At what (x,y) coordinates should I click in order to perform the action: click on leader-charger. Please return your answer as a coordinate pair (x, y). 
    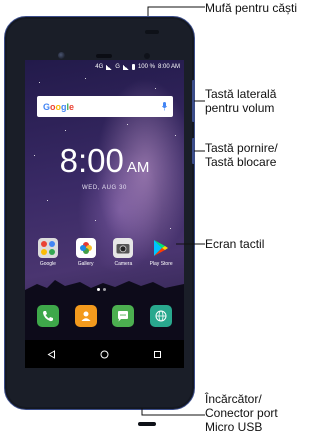
    Looking at the image, I should click on (173, 412).